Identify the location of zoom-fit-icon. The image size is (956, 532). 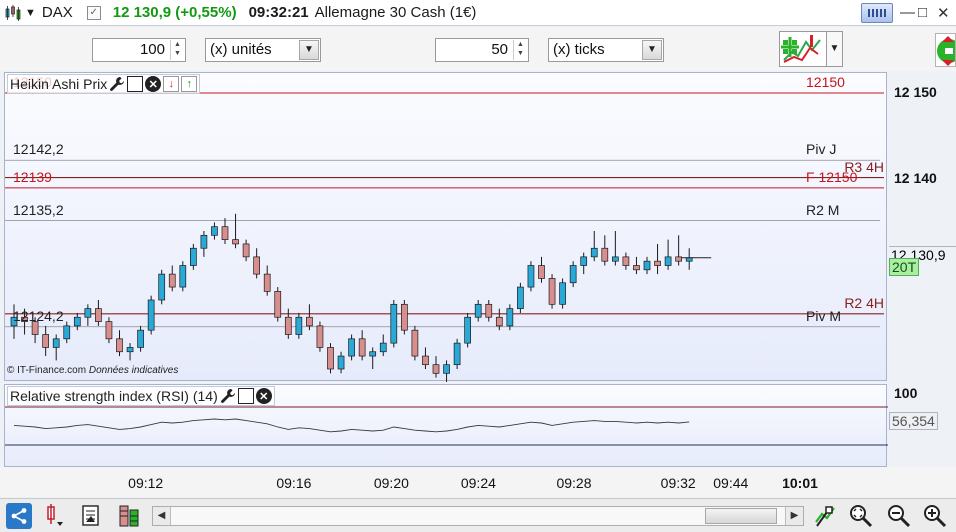
(861, 516).